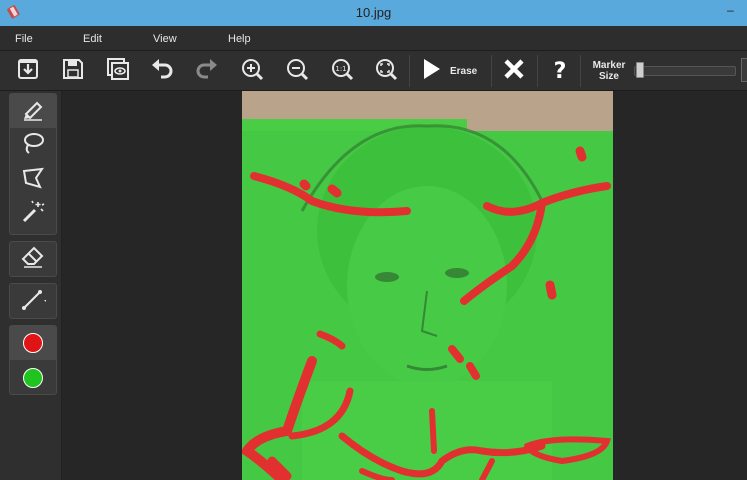  I want to click on minimize-button: ‒, so click(734, 10).